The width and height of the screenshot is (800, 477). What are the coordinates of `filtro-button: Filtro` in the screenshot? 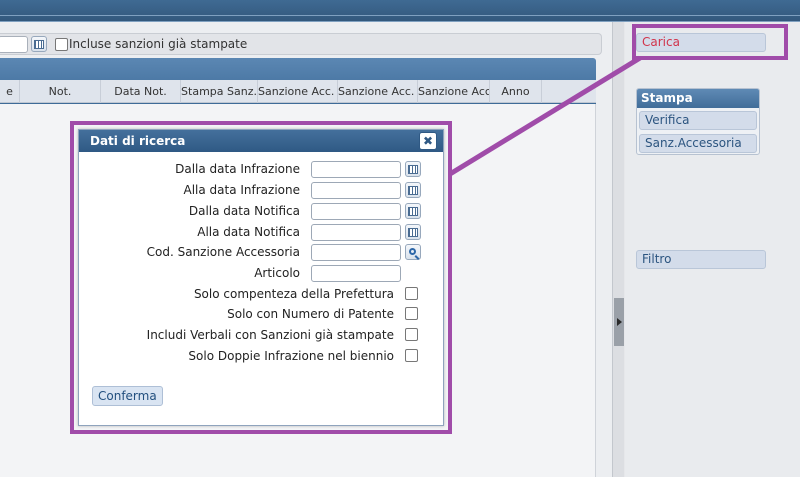 It's located at (701, 259).